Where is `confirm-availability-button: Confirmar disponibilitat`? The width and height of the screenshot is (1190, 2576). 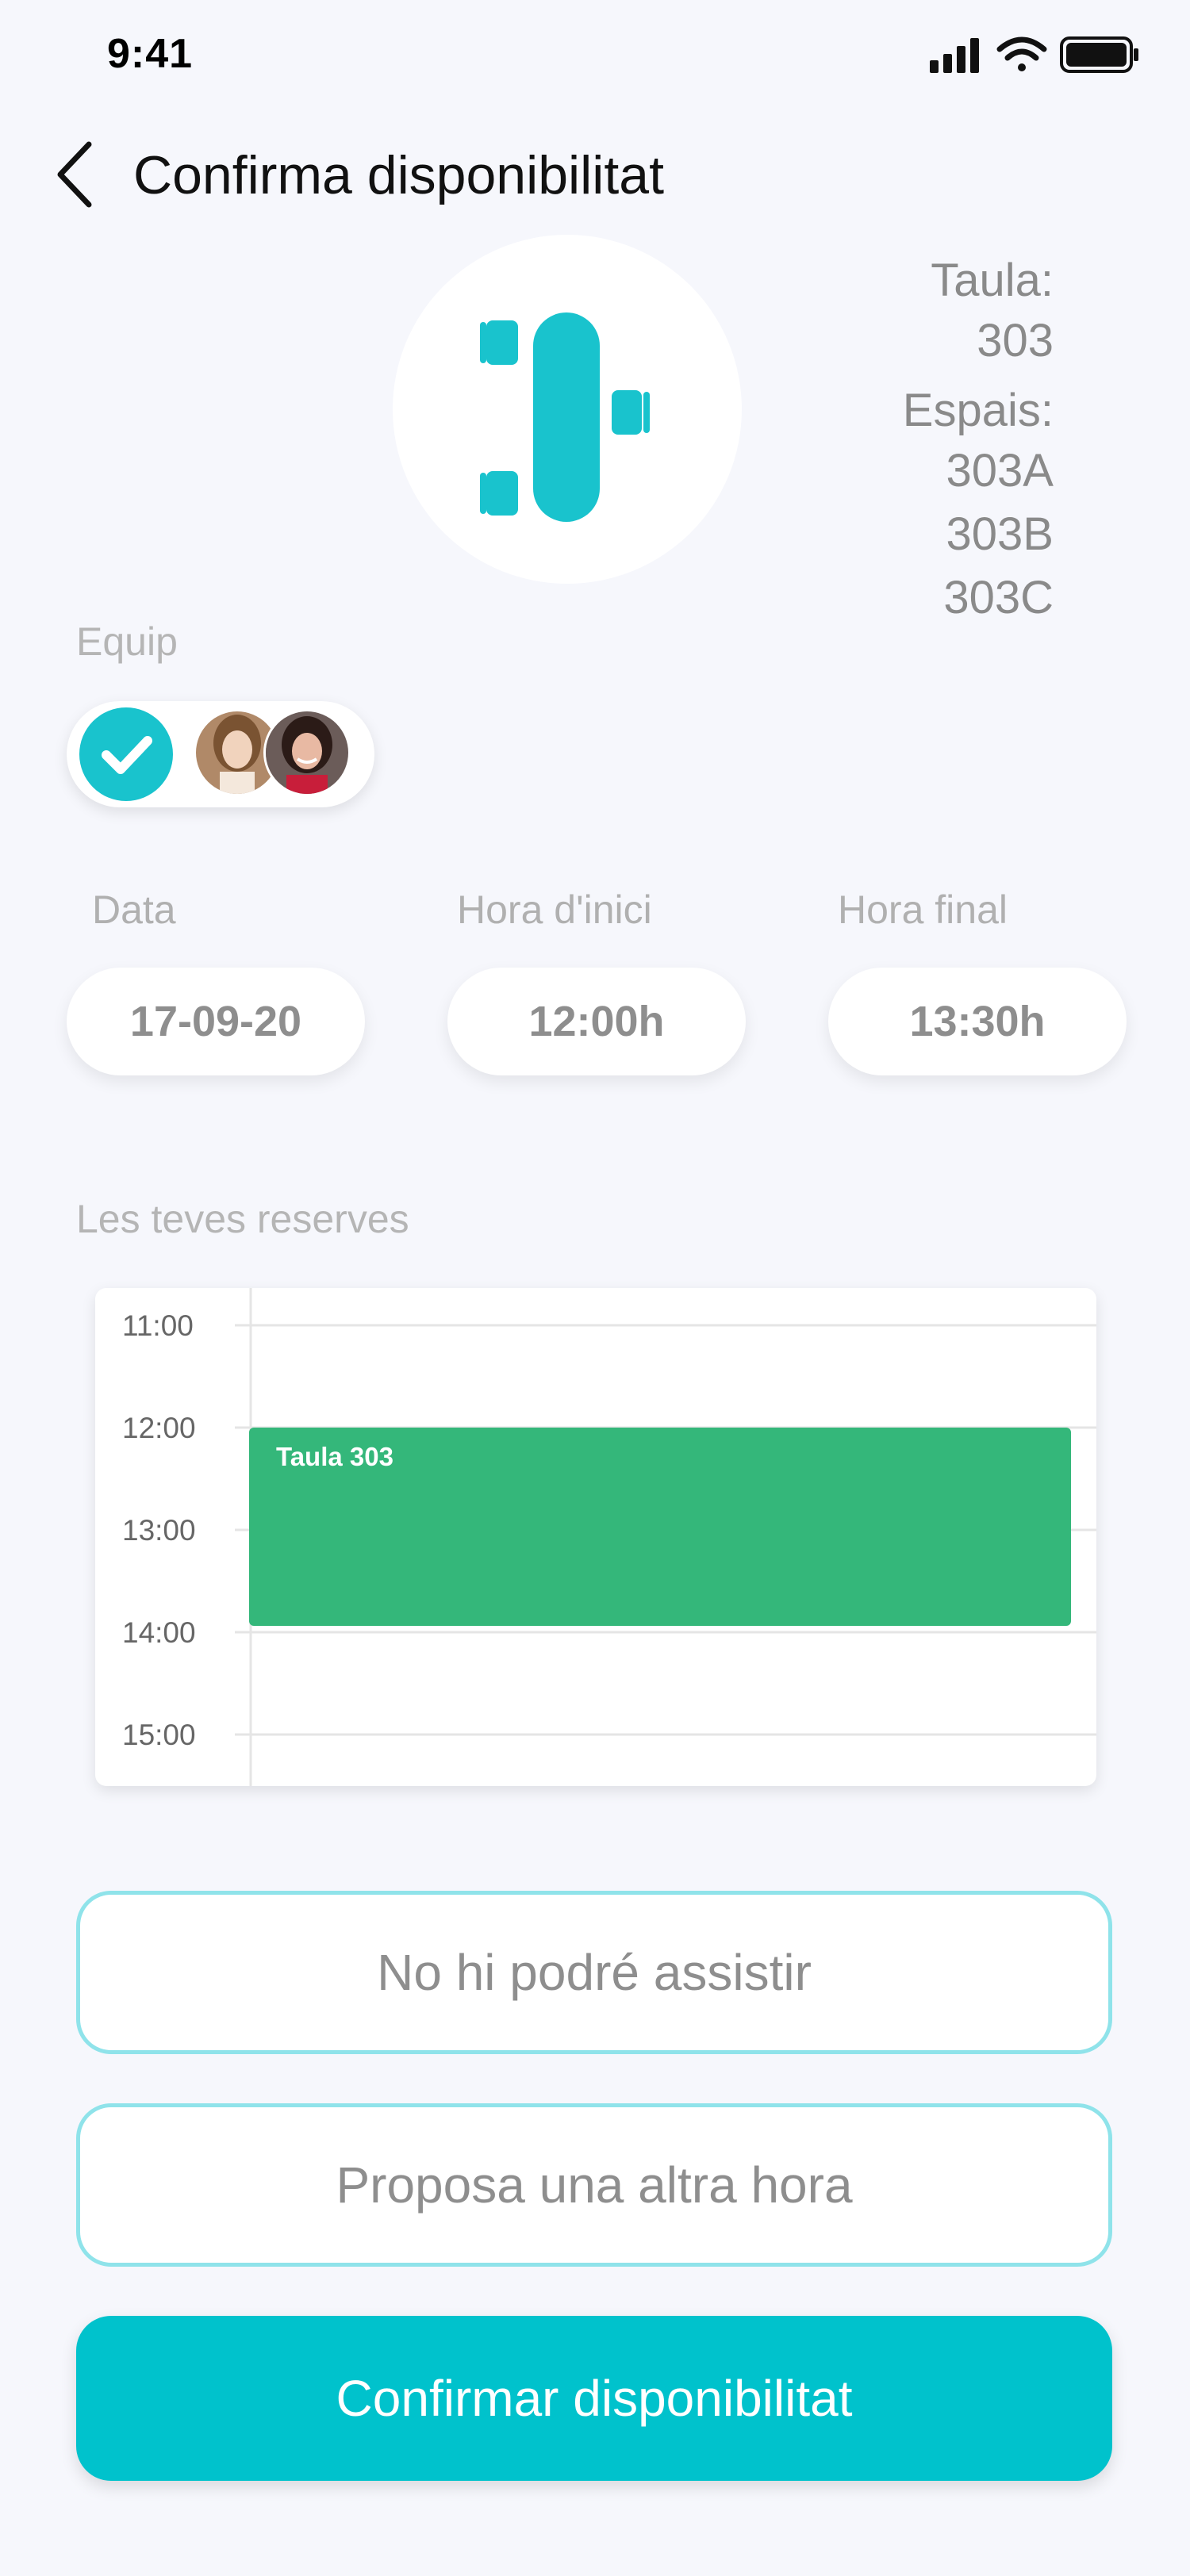
confirm-availability-button: Confirmar disponibilitat is located at coordinates (594, 2398).